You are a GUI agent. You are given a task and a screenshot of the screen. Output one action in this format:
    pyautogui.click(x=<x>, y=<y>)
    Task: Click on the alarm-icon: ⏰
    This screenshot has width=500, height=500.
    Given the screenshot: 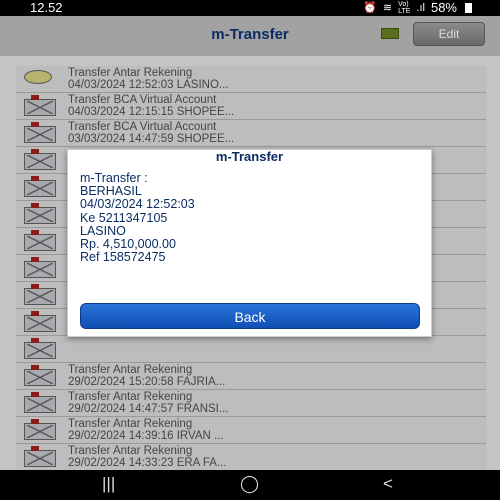 What is the action you would take?
    pyautogui.click(x=370, y=8)
    